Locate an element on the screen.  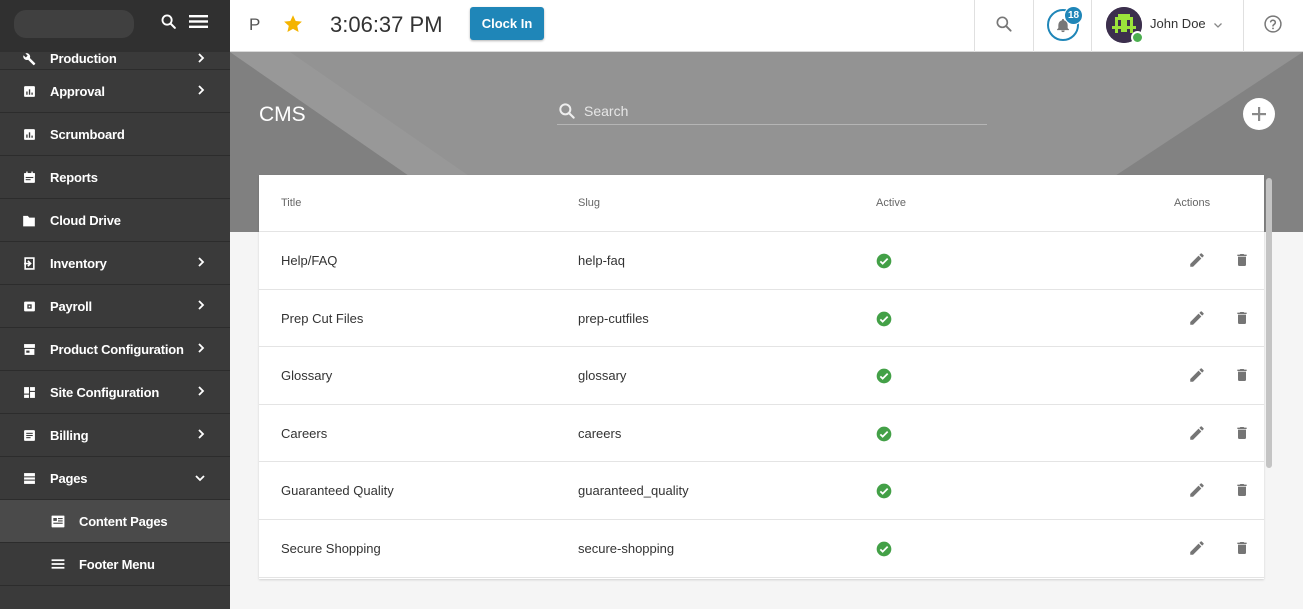
sidebar-subitem-content-pages: Content Pages is located at coordinates (115, 521).